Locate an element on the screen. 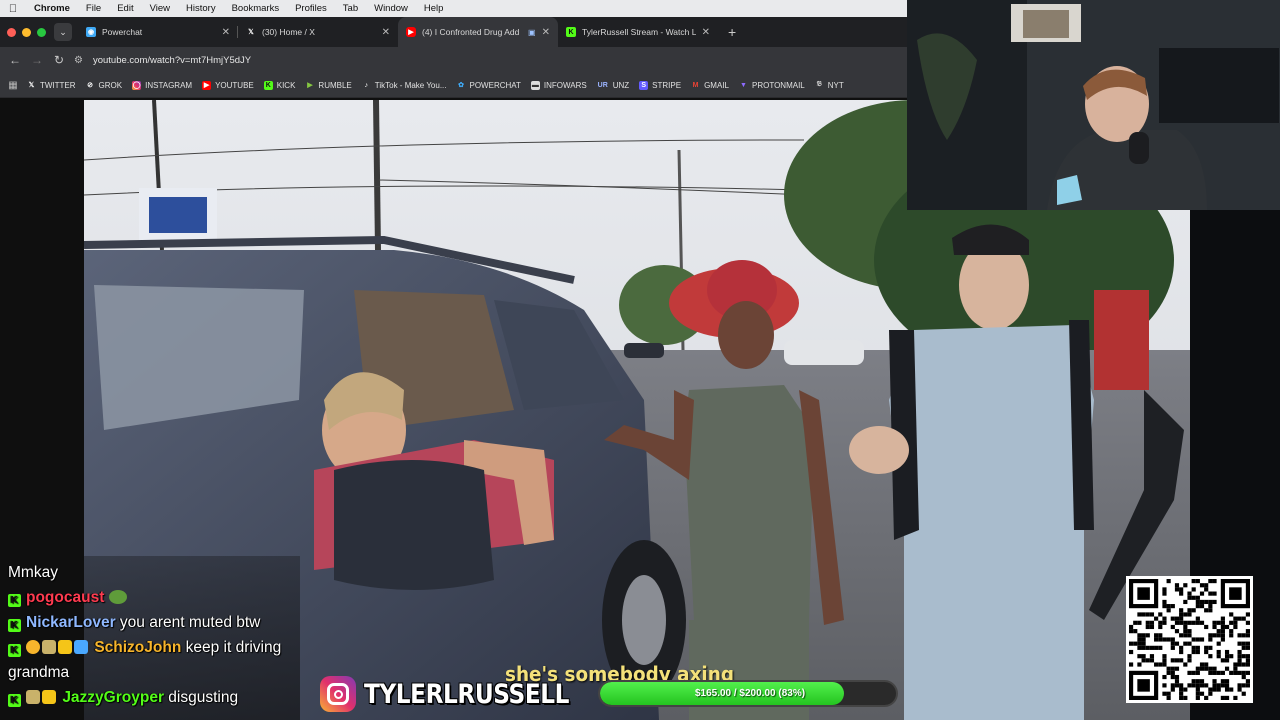 The width and height of the screenshot is (1280, 720). menu-edit: Edit is located at coordinates (125, 8).